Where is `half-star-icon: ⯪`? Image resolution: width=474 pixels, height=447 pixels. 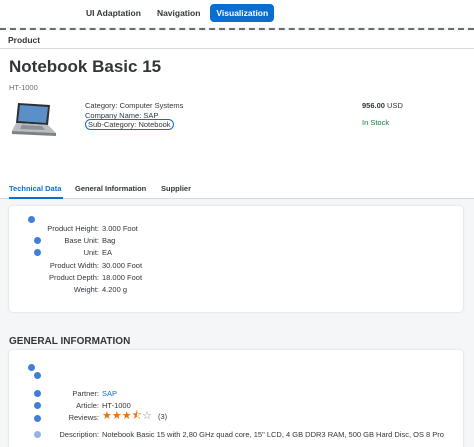
half-star-icon: ⯪ is located at coordinates (137, 416).